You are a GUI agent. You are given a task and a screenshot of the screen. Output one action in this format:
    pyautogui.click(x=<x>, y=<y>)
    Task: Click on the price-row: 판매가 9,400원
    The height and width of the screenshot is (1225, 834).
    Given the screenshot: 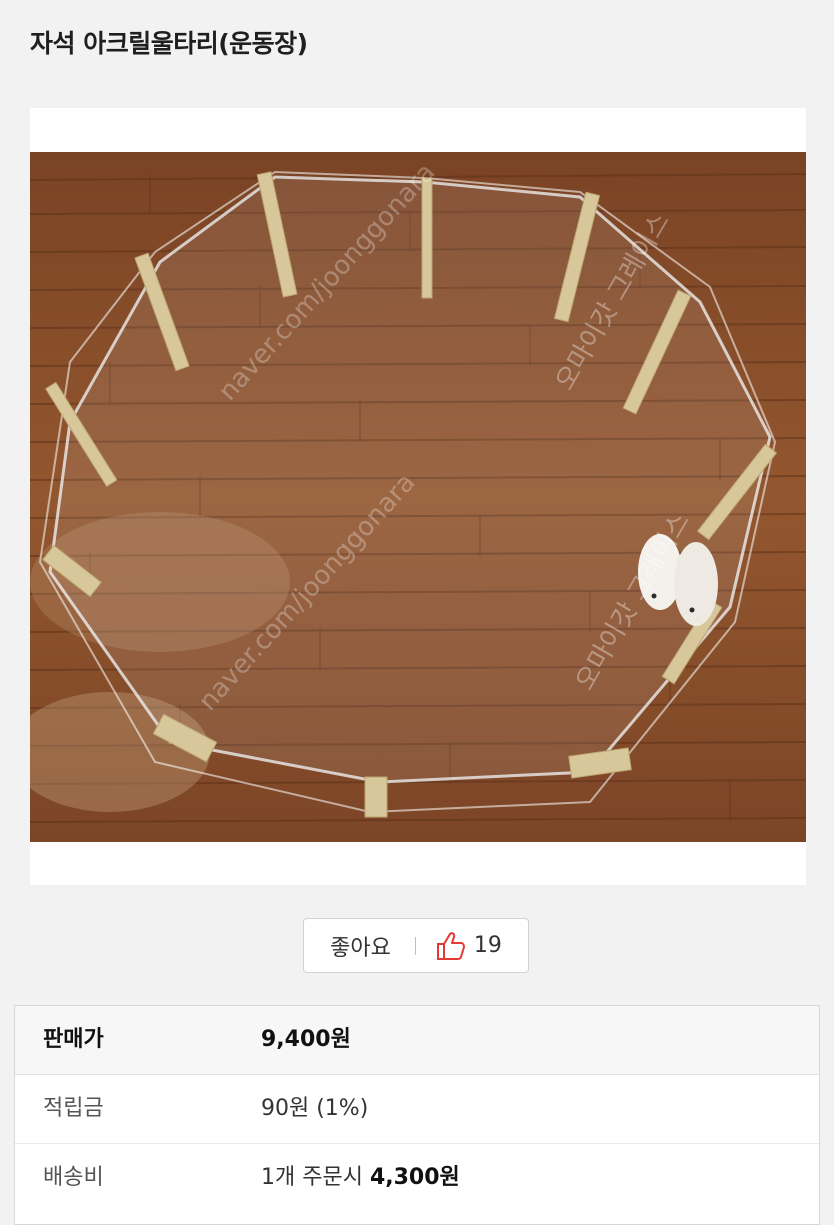 What is the action you would take?
    pyautogui.click(x=417, y=1040)
    